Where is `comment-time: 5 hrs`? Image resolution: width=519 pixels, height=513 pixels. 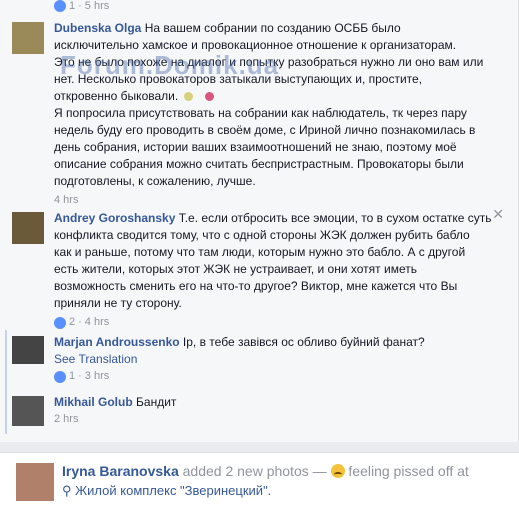
comment-time: 5 hrs is located at coordinates (97, 6).